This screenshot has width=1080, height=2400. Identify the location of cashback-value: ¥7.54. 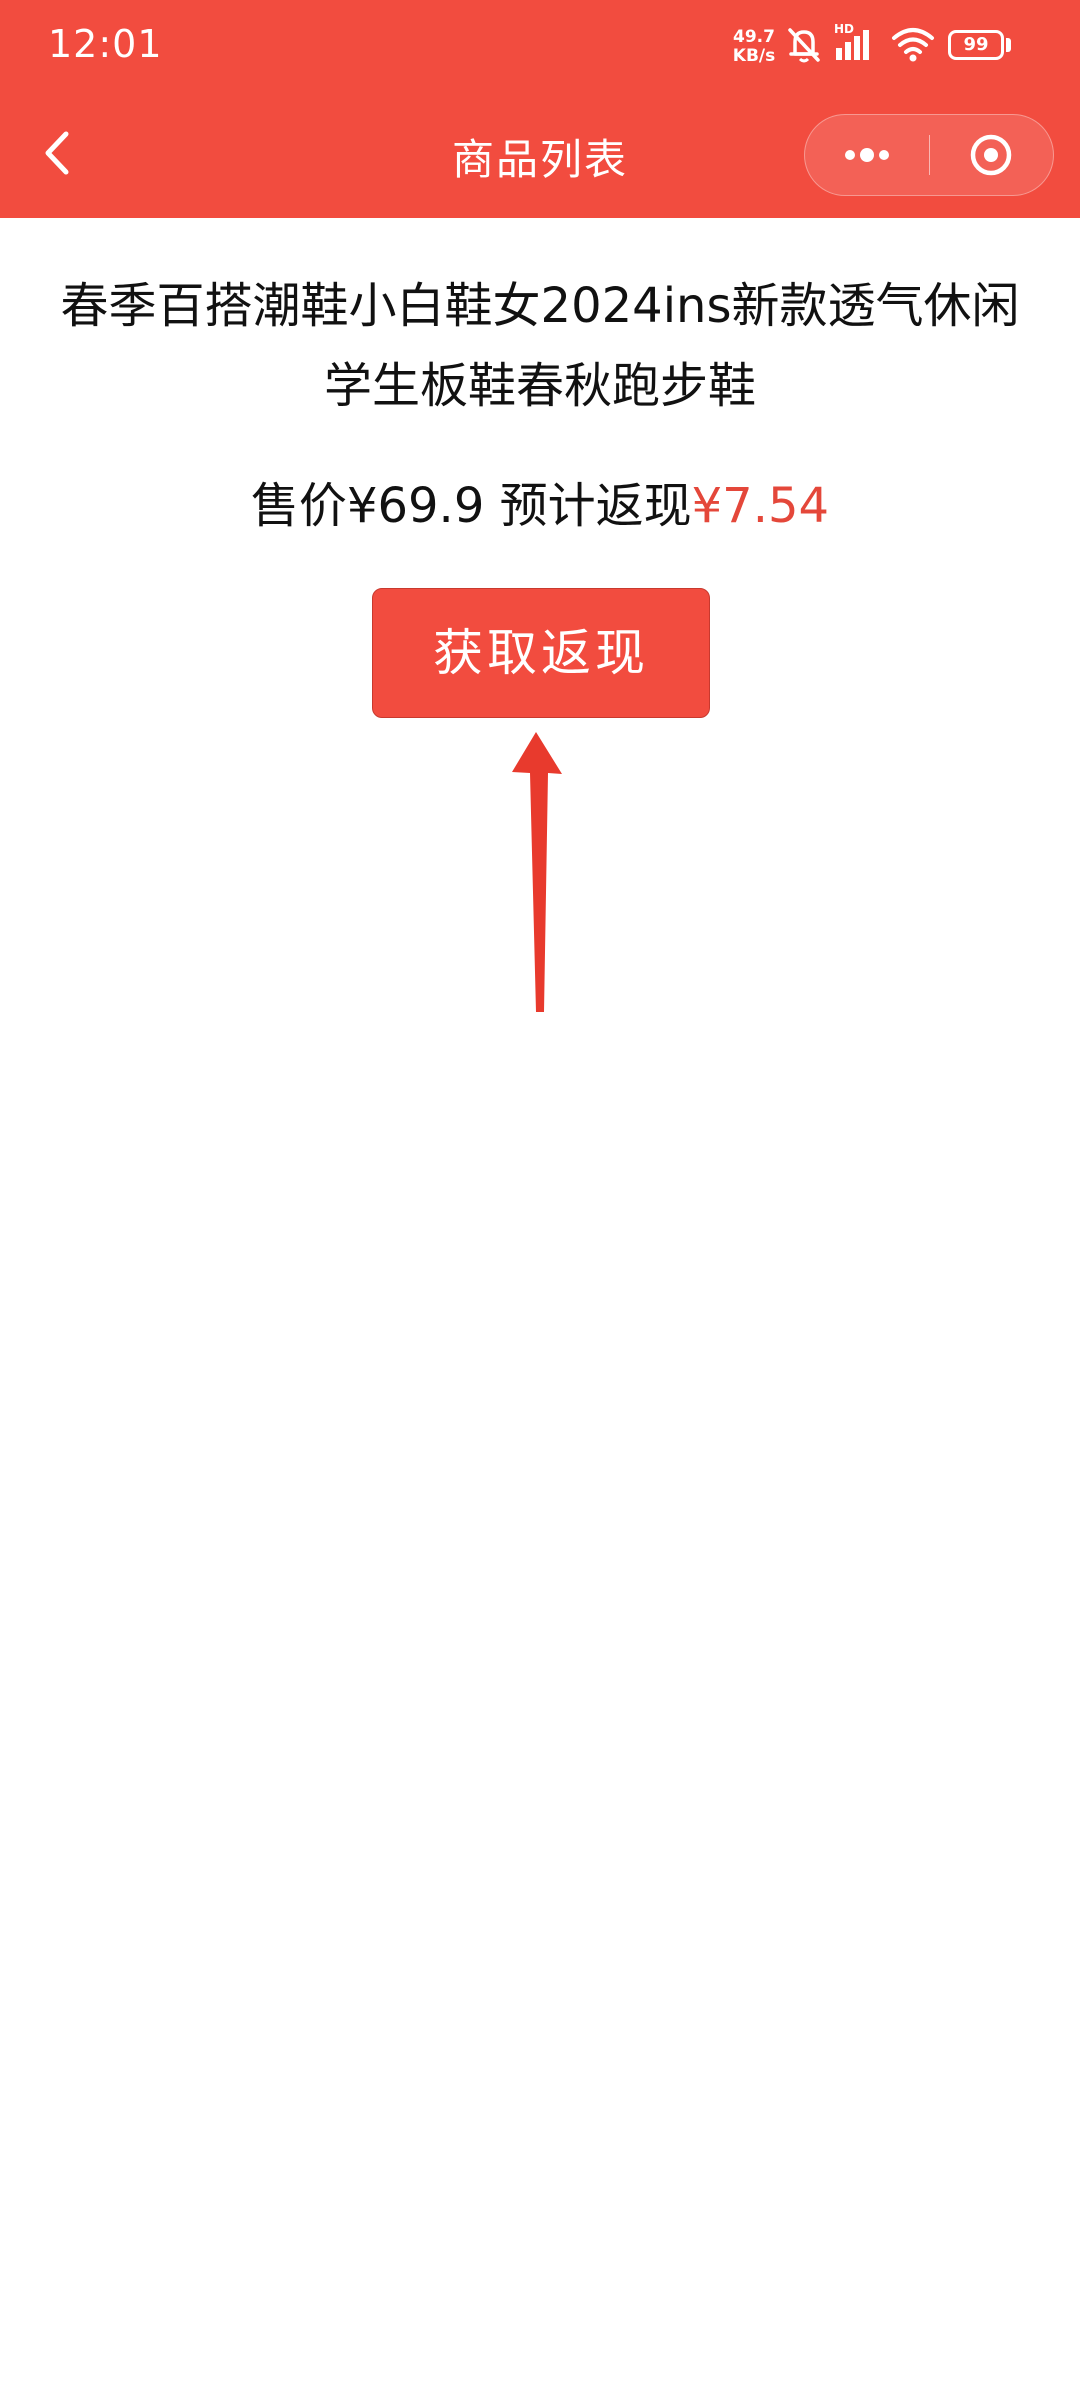
(760, 506).